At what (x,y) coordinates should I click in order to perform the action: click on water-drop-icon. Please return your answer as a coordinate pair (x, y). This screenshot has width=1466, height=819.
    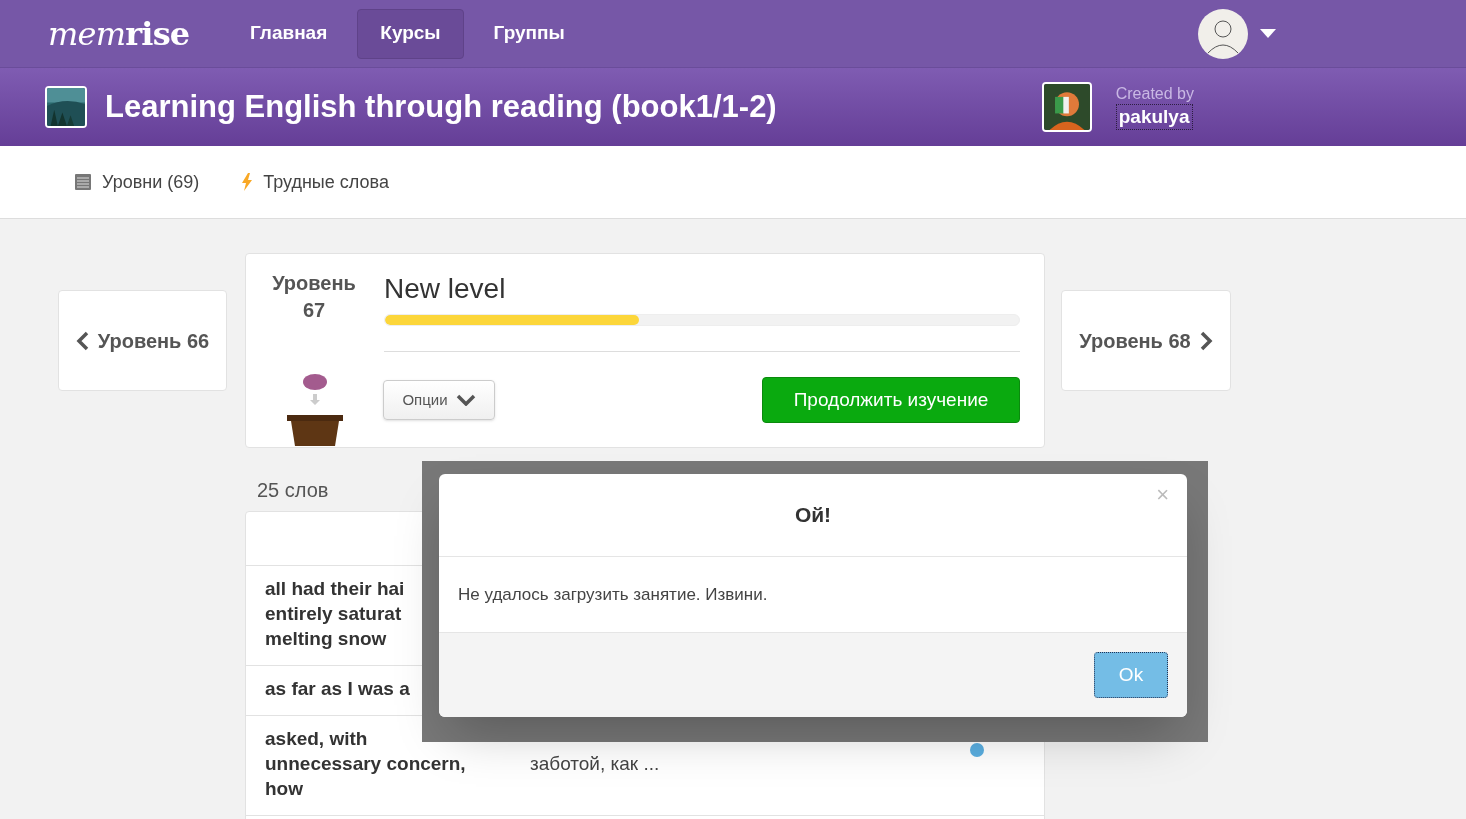
    Looking at the image, I should click on (977, 750).